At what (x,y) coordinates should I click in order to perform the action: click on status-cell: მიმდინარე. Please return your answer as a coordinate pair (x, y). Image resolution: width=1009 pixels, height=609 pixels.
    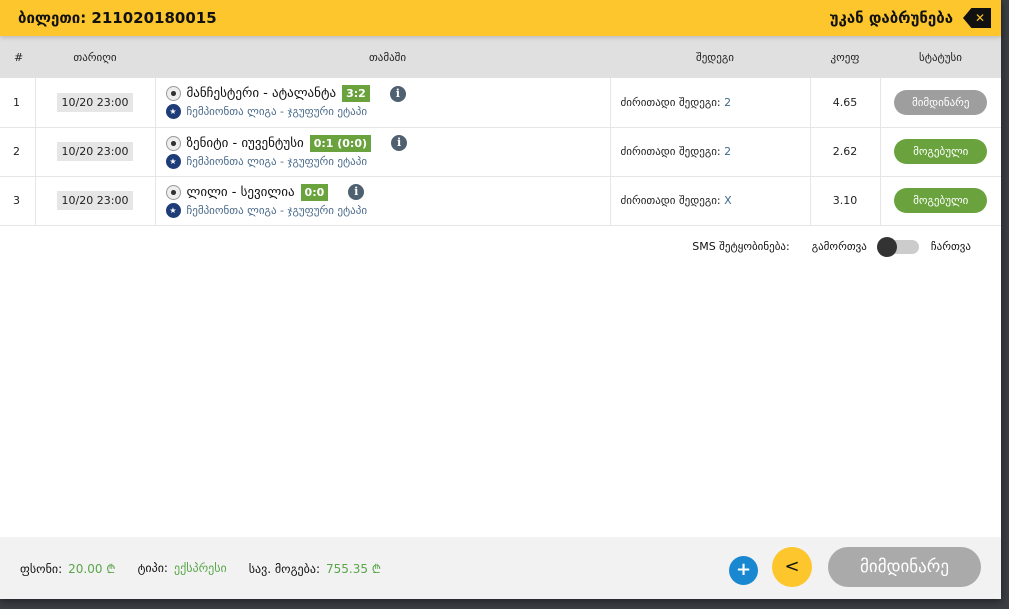
    Looking at the image, I should click on (940, 103).